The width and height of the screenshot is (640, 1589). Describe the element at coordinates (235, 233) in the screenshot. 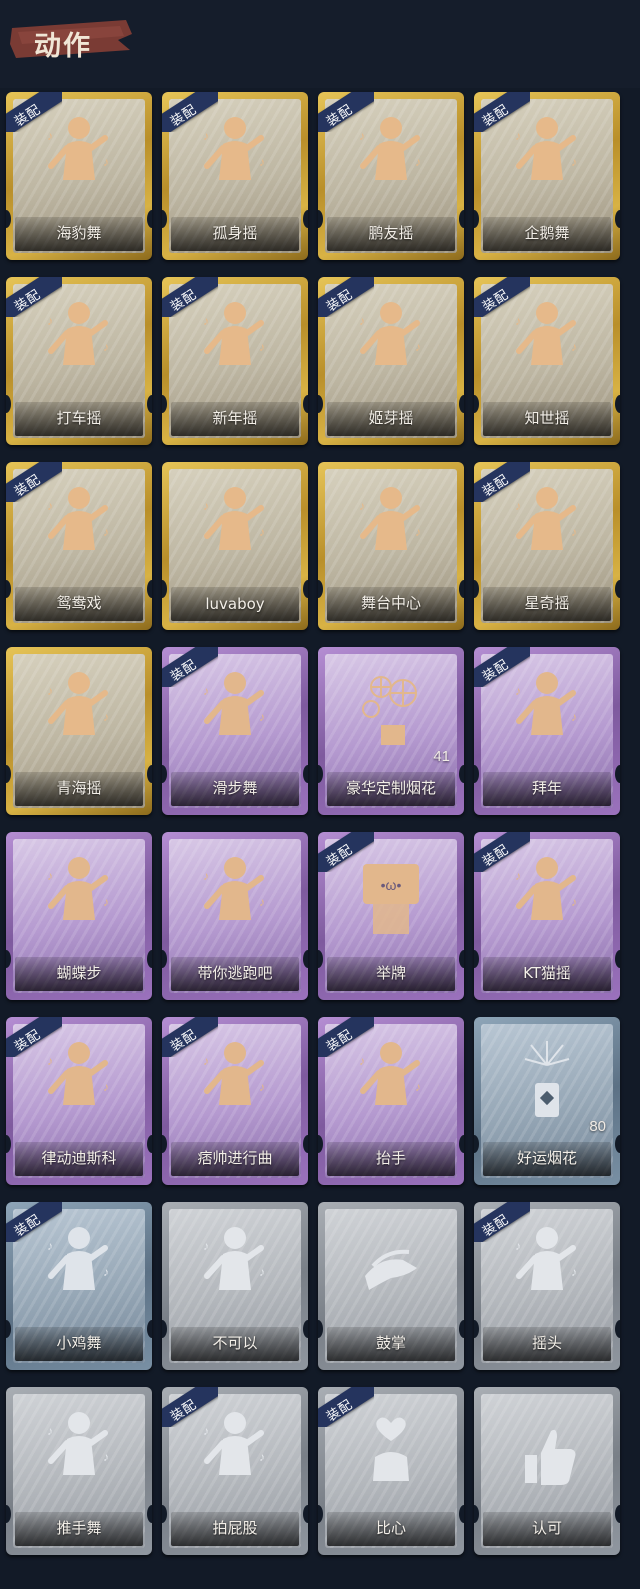

I see `emote-name: 孤身摇` at that location.